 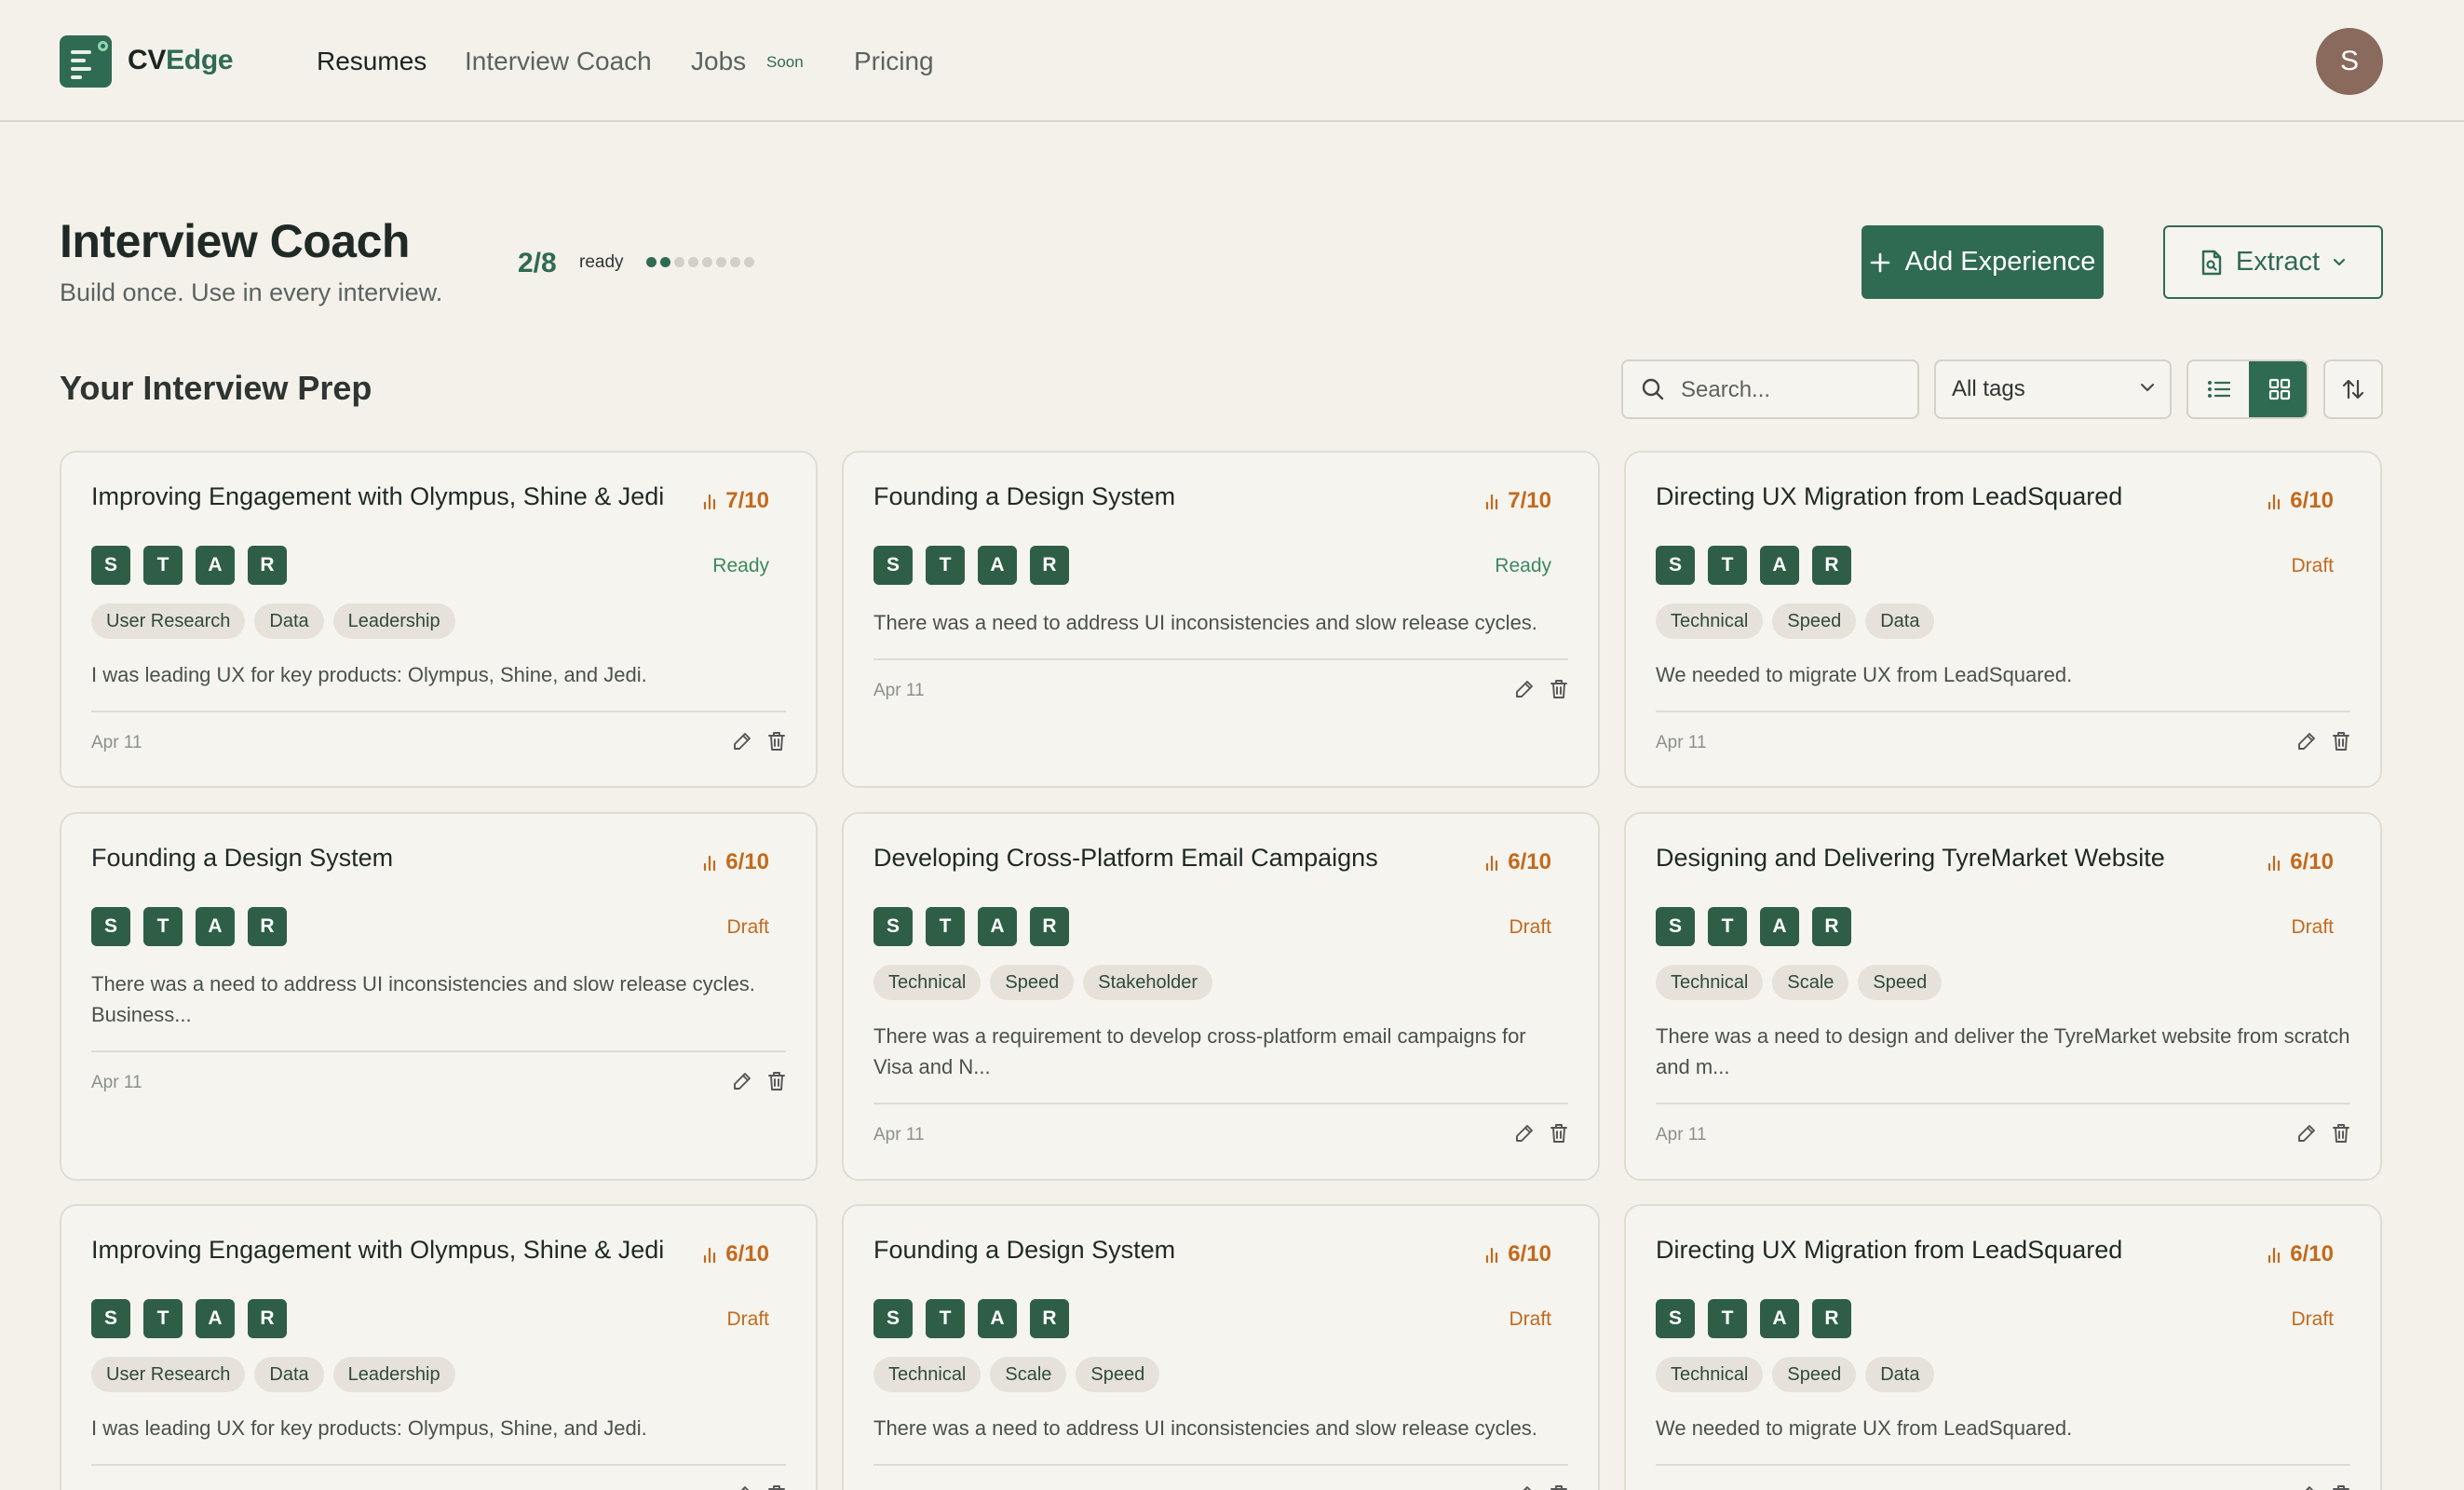 I want to click on card-divider, so click(x=439, y=1051).